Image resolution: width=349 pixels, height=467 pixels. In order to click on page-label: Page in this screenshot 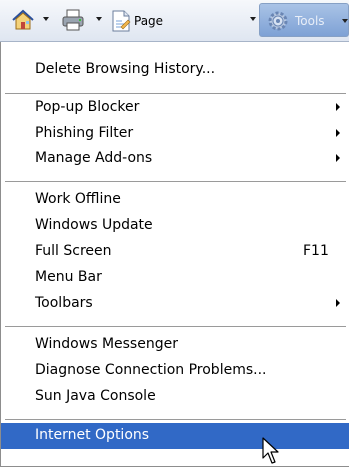, I will do `click(149, 21)`.